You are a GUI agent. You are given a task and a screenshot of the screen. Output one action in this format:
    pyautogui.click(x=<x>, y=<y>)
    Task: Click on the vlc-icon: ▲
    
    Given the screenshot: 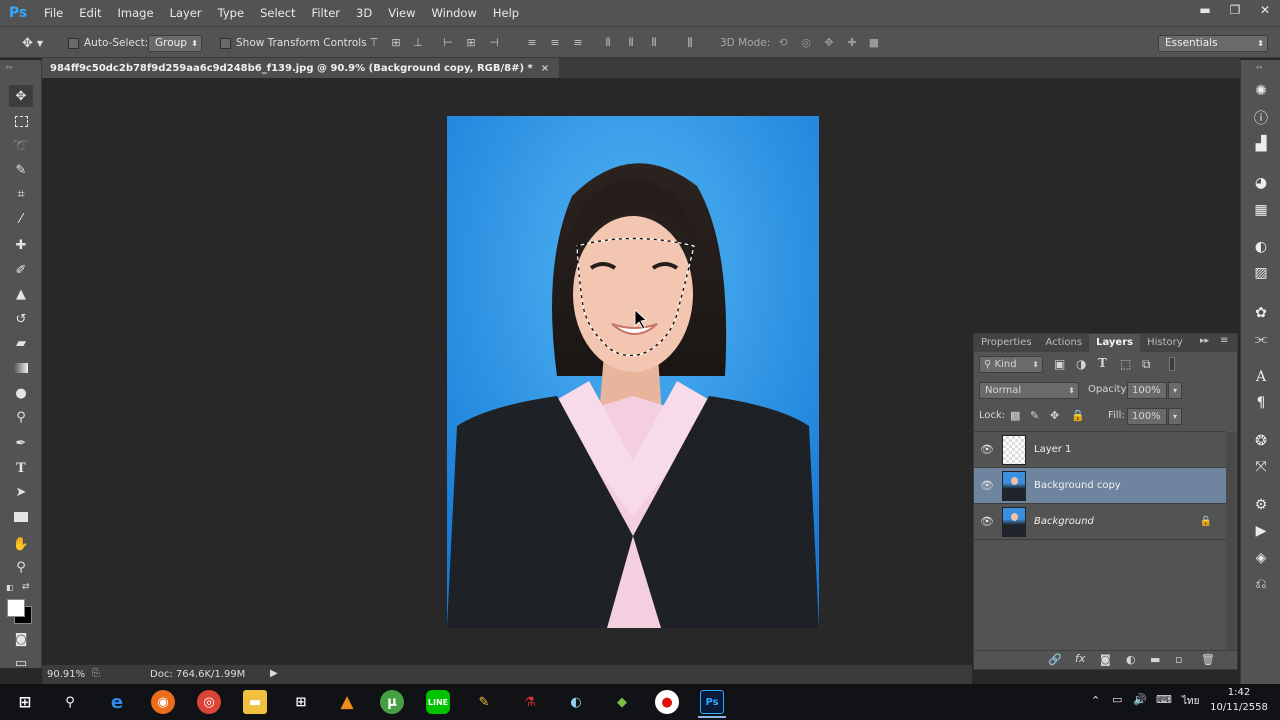 What is the action you would take?
    pyautogui.click(x=347, y=702)
    